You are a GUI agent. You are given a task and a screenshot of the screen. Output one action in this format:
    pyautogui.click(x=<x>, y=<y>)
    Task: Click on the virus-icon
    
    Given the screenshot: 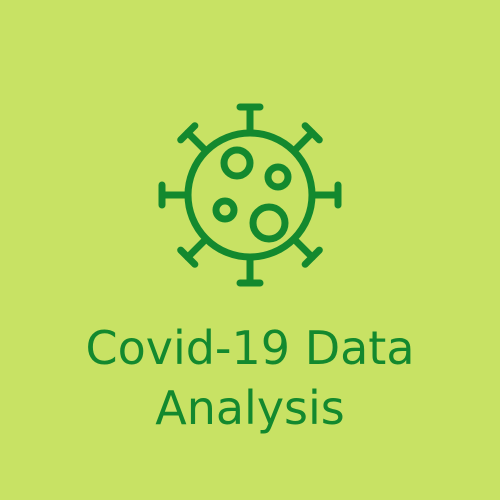 What is the action you would take?
    pyautogui.click(x=250, y=195)
    